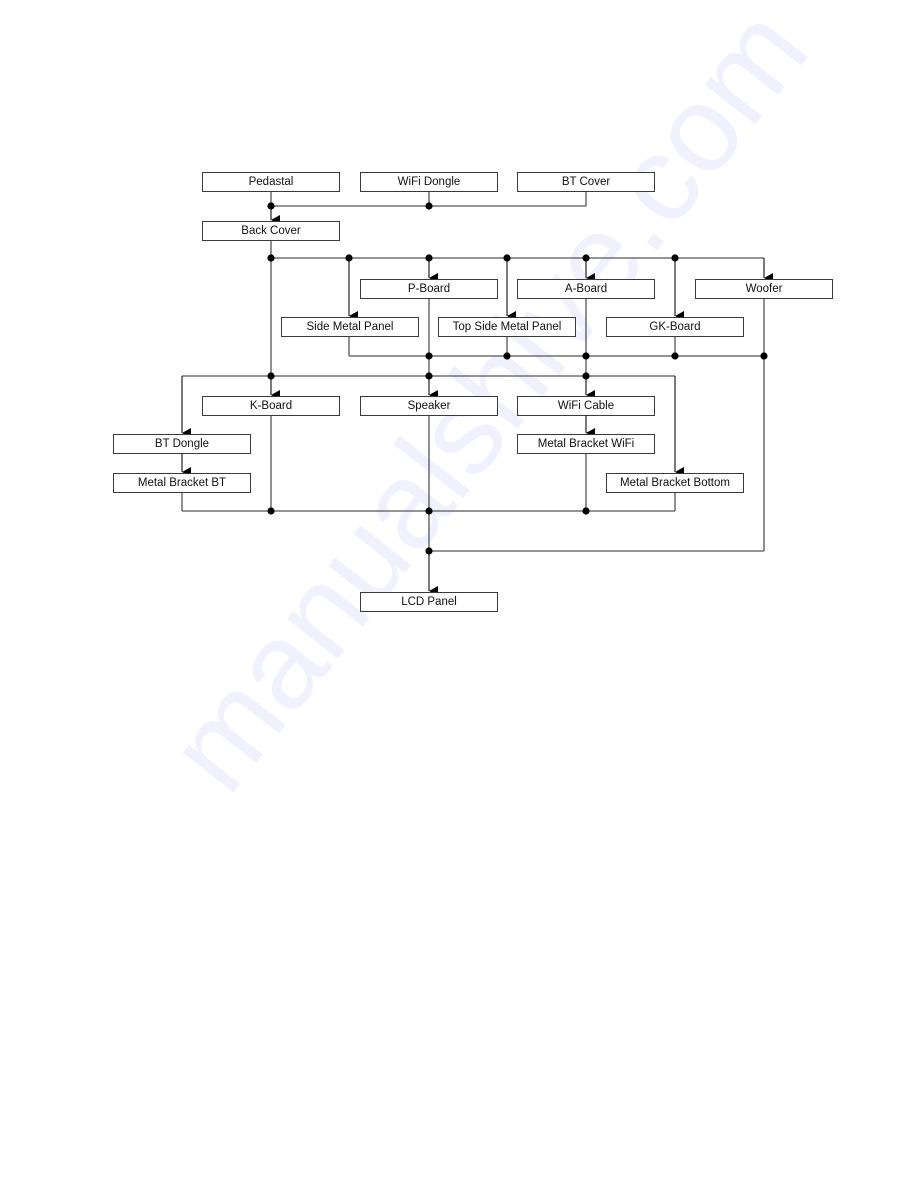  I want to click on node-p-board: P-Board, so click(429, 289).